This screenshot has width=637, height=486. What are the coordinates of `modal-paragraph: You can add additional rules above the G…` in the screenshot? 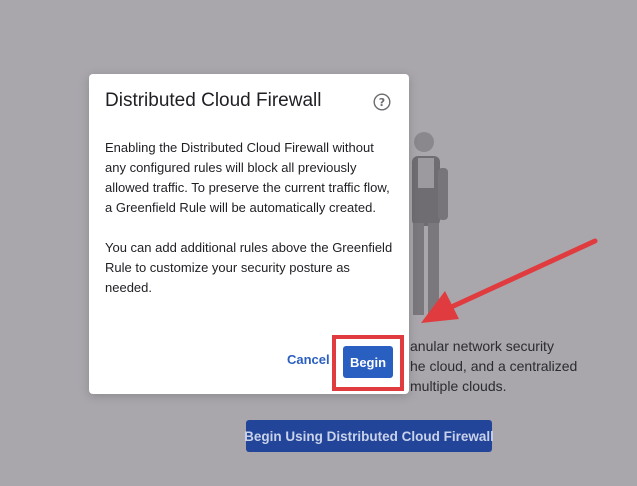 It's located at (249, 267).